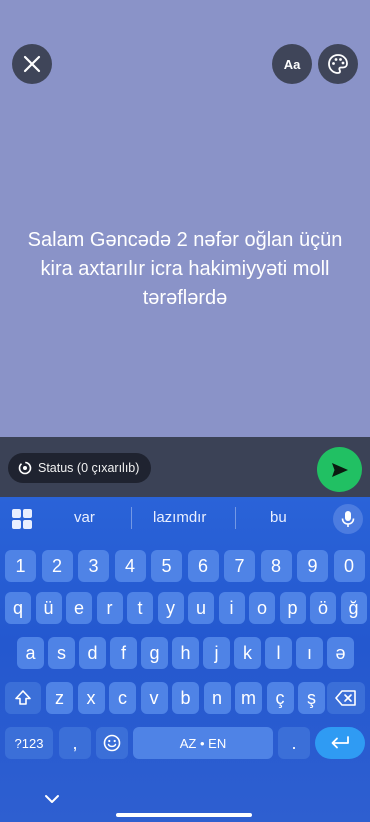  I want to click on letter-key: e, so click(79, 608).